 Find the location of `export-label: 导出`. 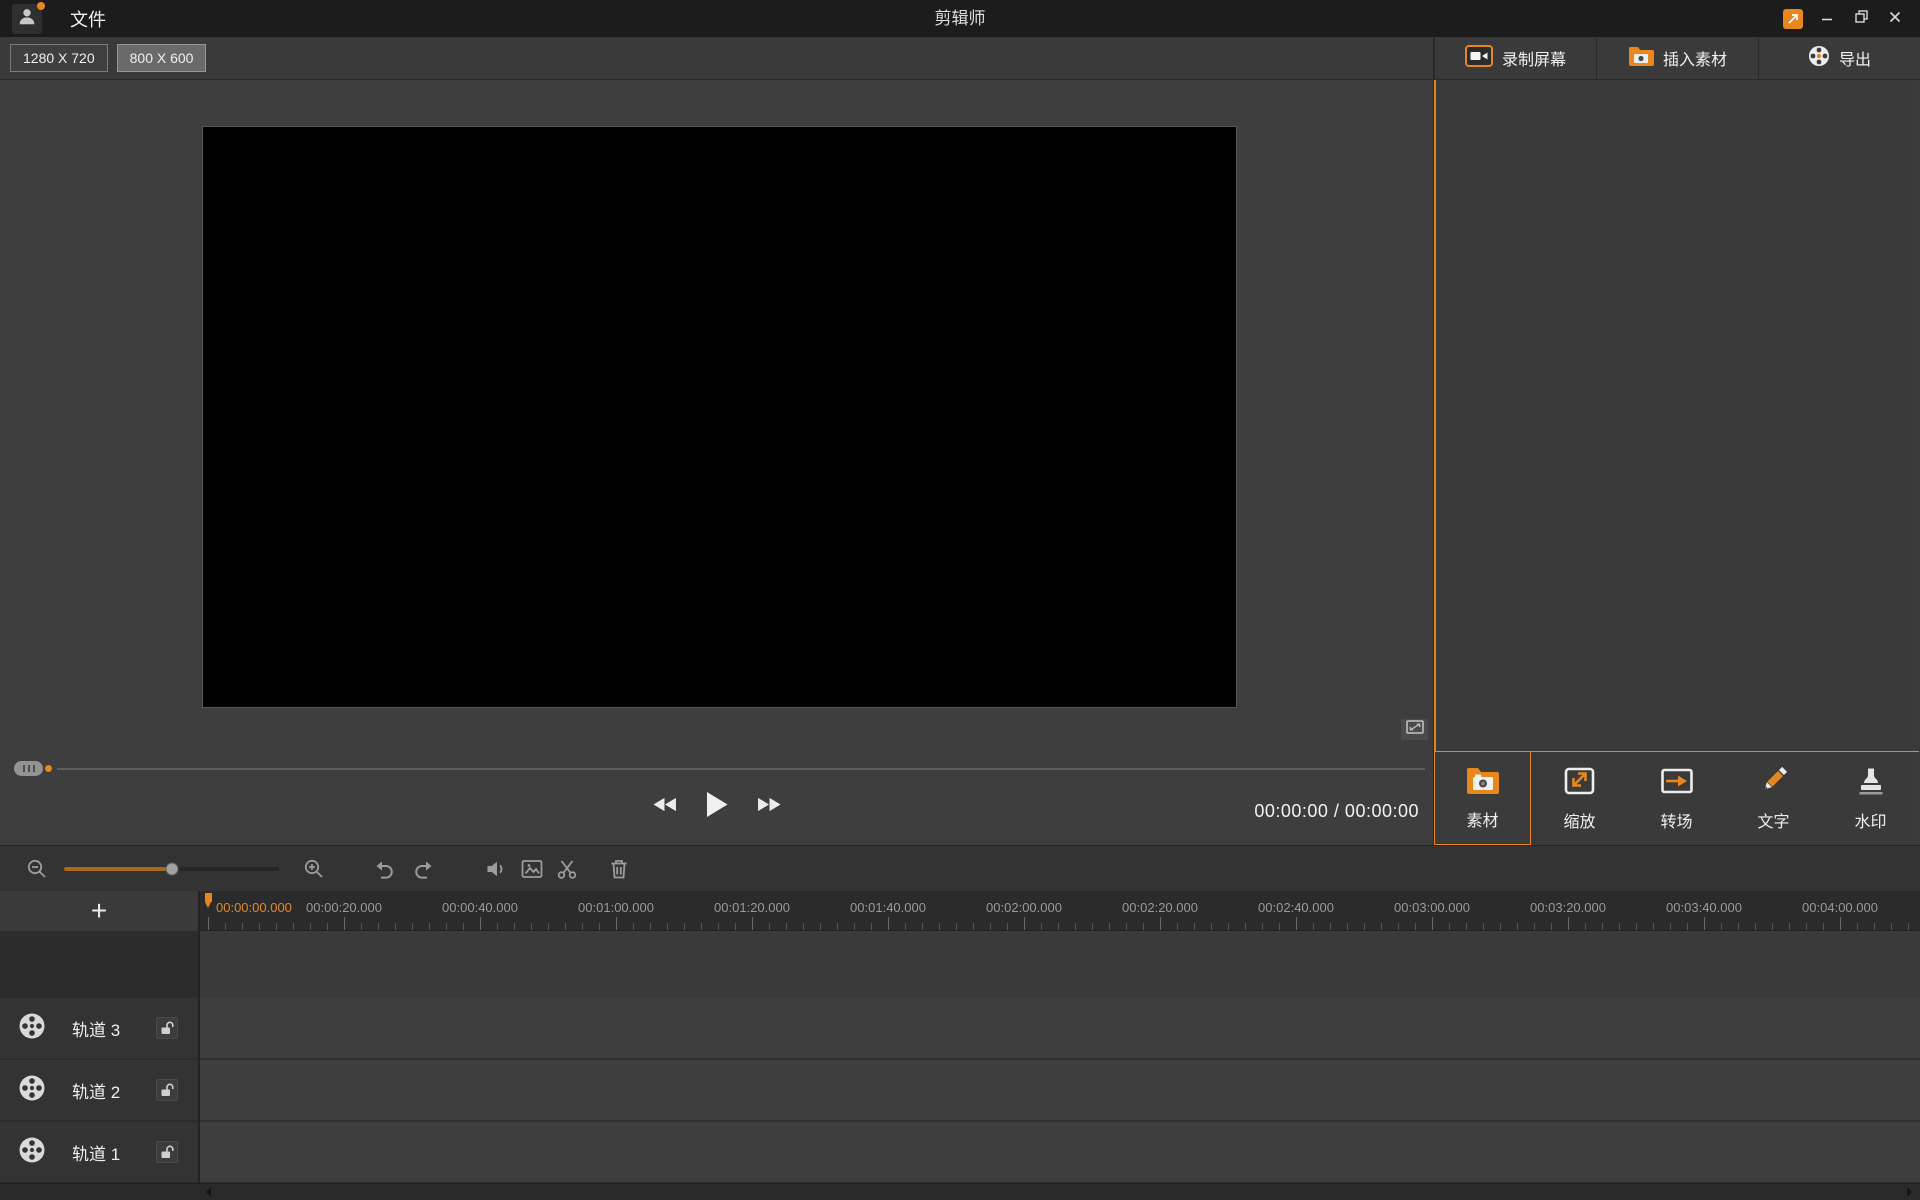

export-label: 导出 is located at coordinates (1854, 60).